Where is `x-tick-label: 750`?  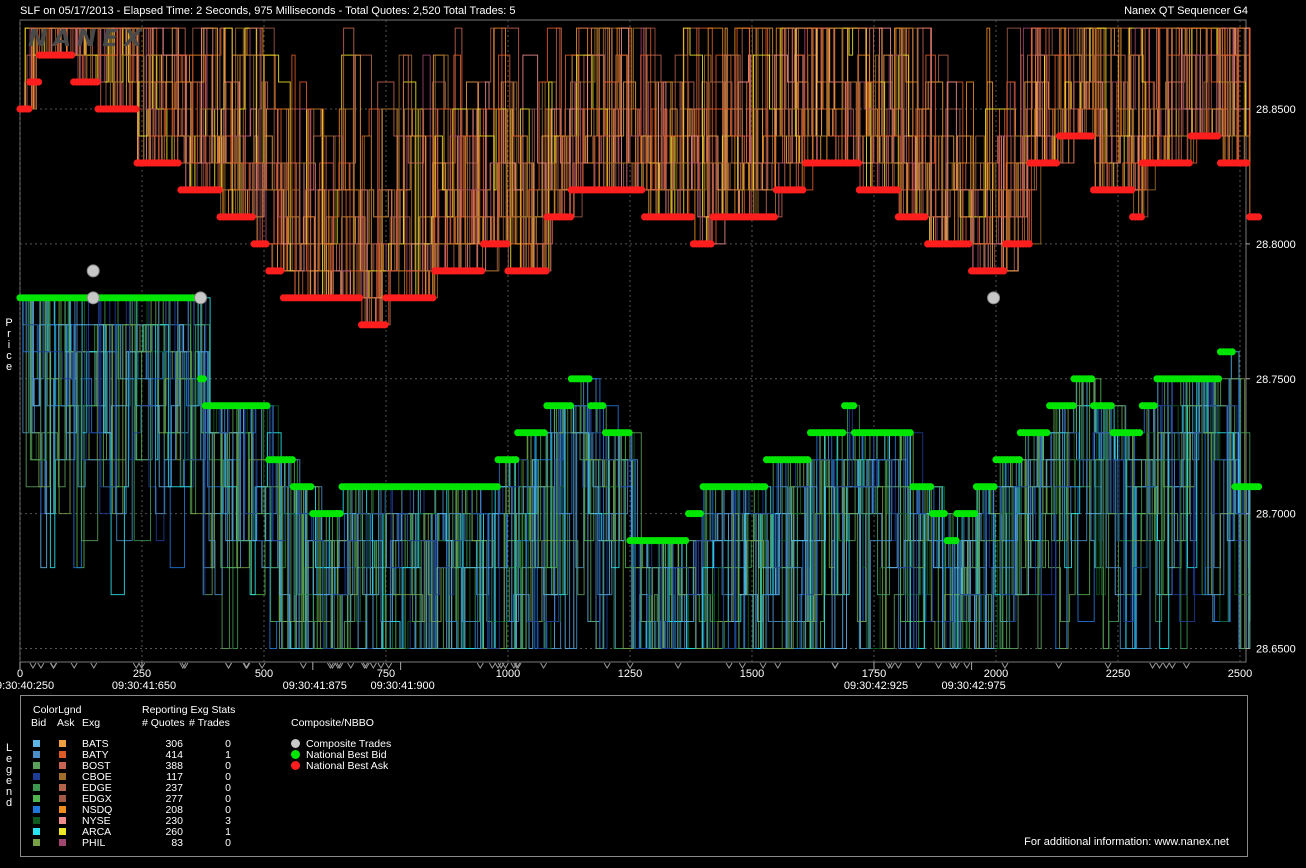 x-tick-label: 750 is located at coordinates (386, 674).